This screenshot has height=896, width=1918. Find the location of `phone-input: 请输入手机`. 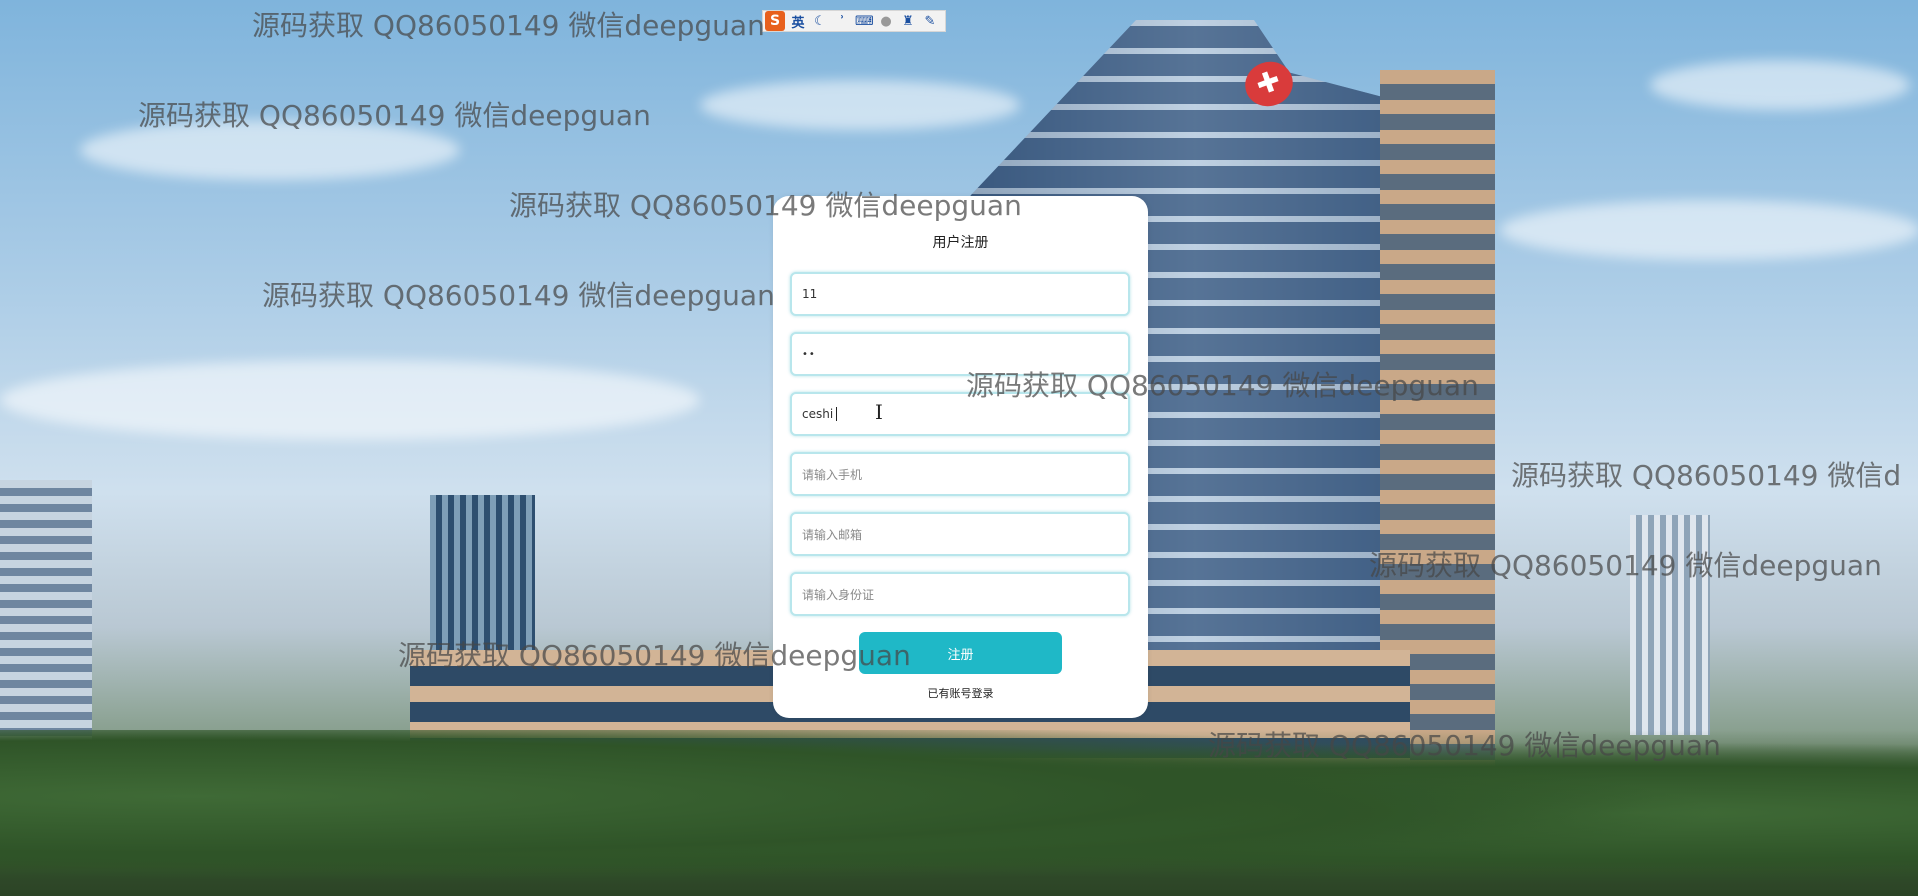

phone-input: 请输入手机 is located at coordinates (960, 474).